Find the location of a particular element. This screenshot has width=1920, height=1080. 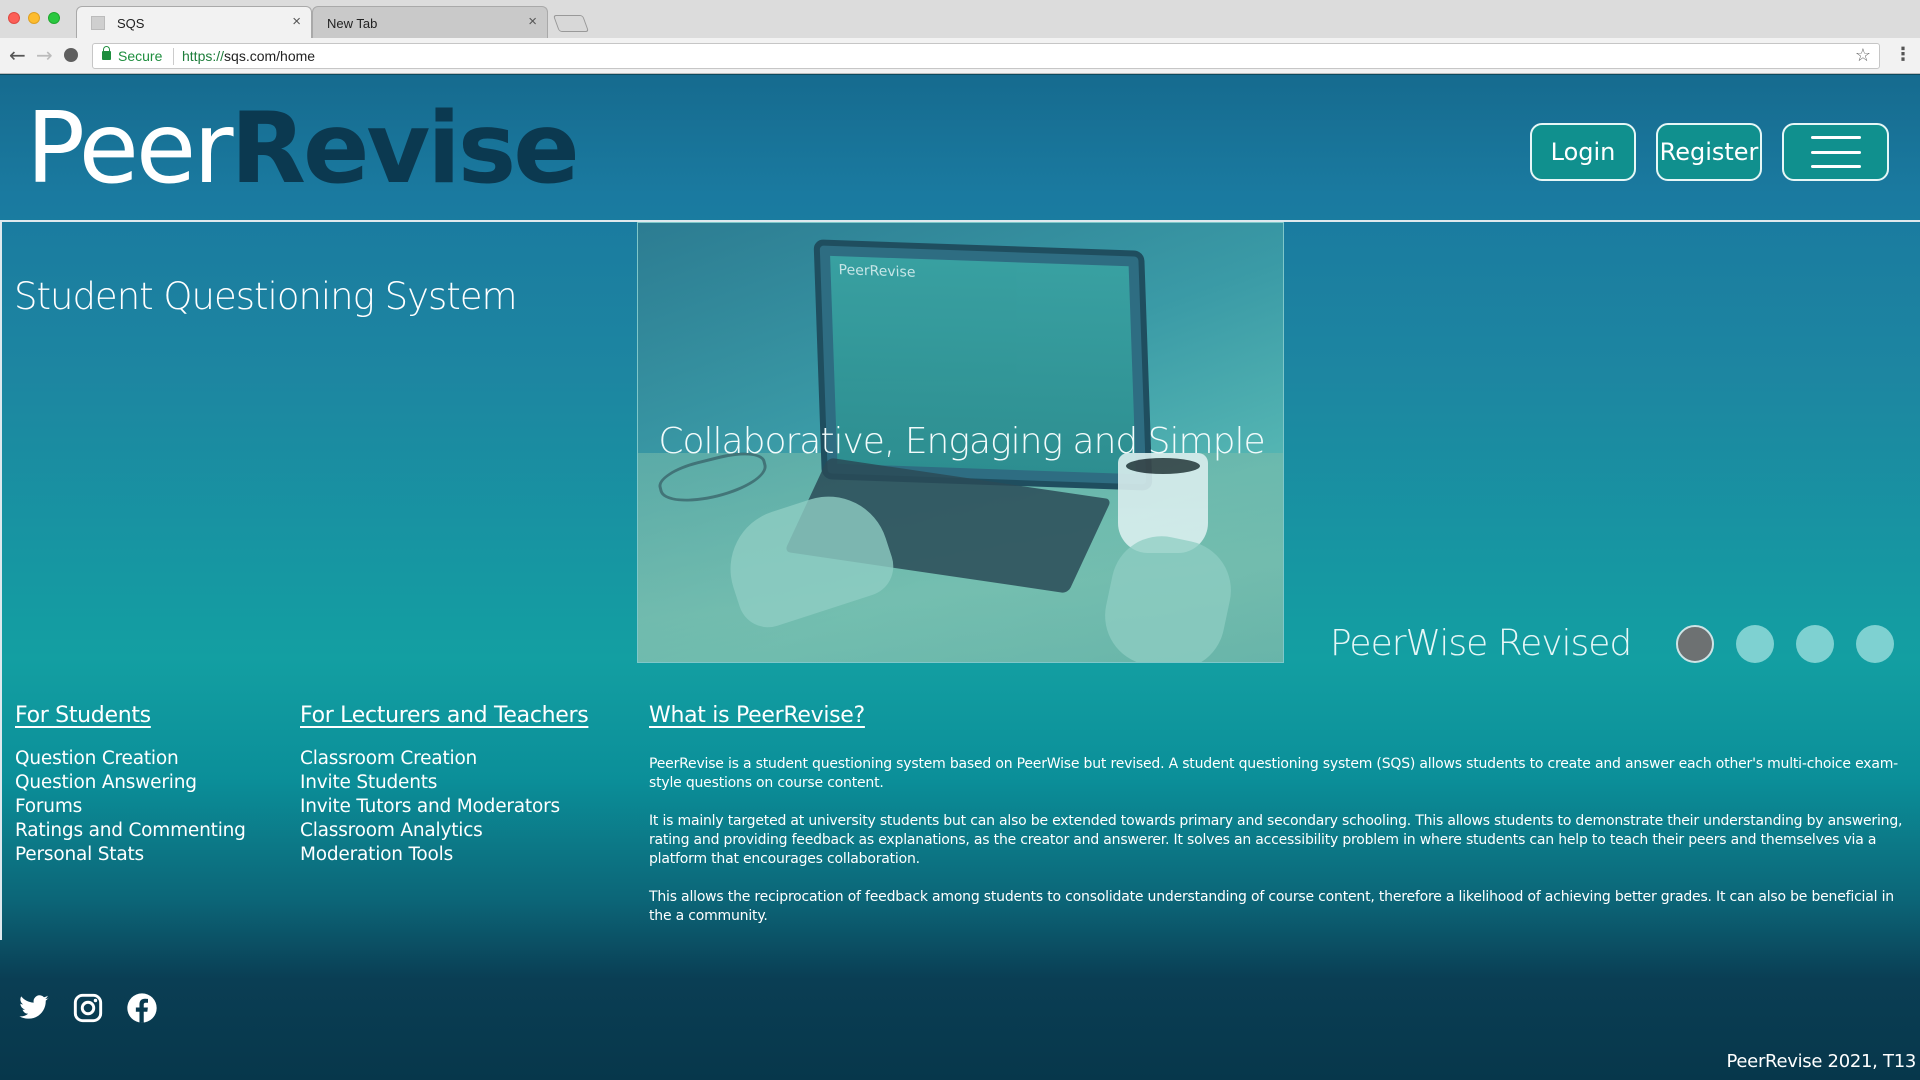

carousel-slide-label: PeerWise Revised is located at coordinates (1481, 643).